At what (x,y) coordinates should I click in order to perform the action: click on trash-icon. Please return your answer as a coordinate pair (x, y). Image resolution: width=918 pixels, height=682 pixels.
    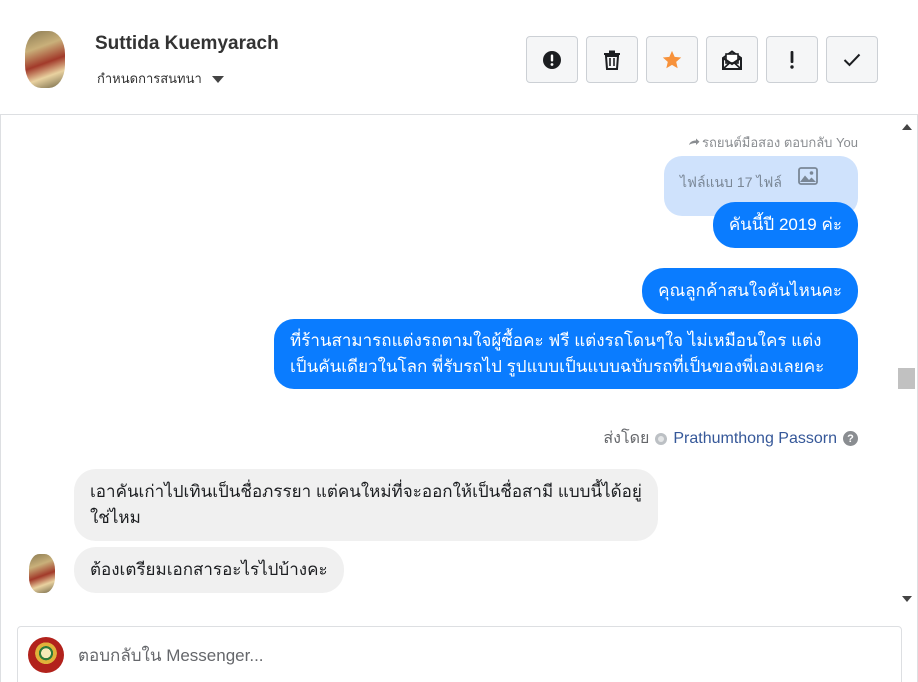
    Looking at the image, I should click on (612, 60).